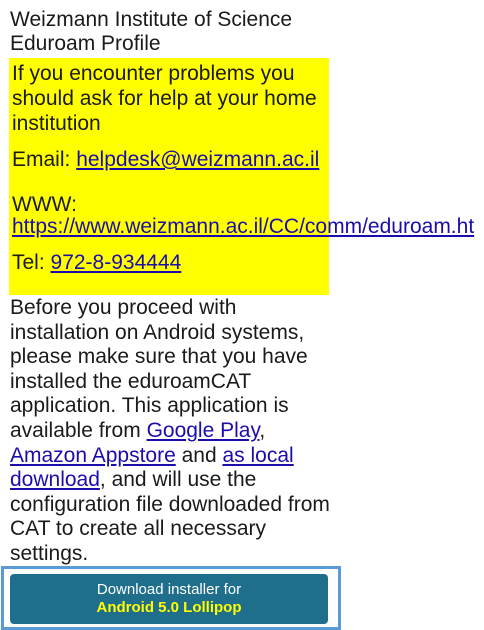  I want to click on tel-row: Tel: 972-8-934444, so click(96, 262).